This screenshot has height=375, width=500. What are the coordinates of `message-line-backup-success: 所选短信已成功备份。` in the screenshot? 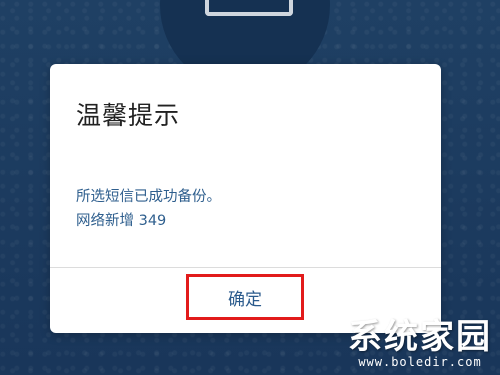 It's located at (148, 197).